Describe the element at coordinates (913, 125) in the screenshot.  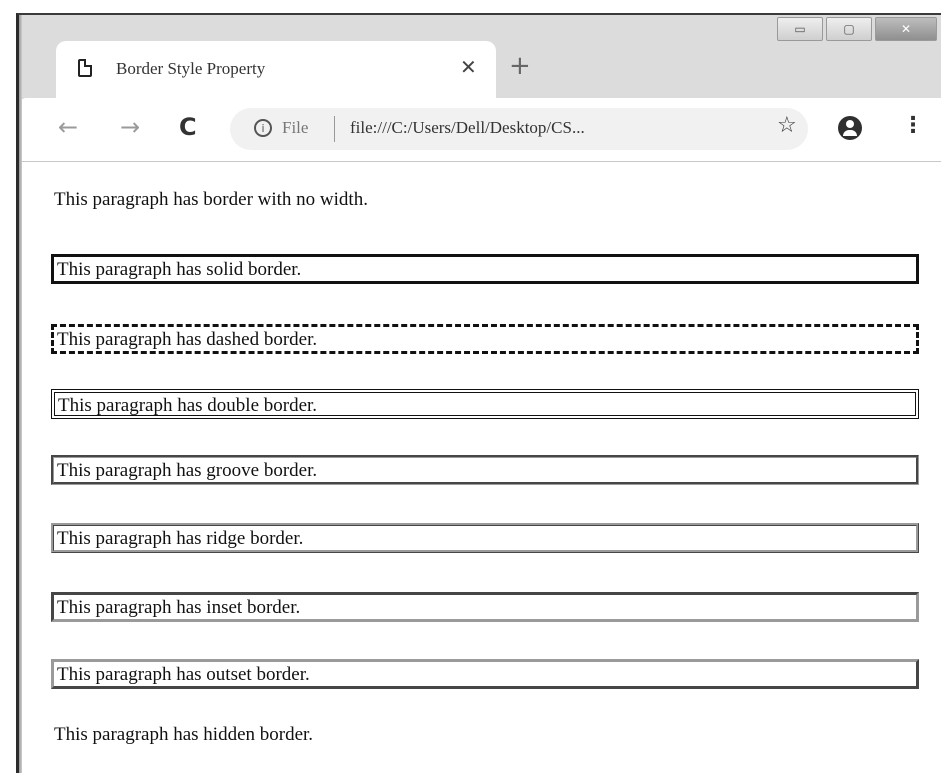
I see `more-vert-icon: ⋮` at that location.